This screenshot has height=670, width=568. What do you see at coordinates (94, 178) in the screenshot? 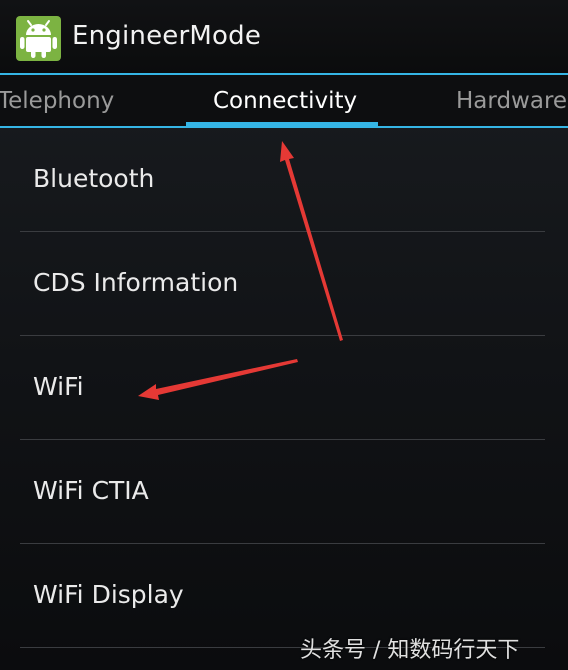
I see `list-item-label: Bluetooth` at bounding box center [94, 178].